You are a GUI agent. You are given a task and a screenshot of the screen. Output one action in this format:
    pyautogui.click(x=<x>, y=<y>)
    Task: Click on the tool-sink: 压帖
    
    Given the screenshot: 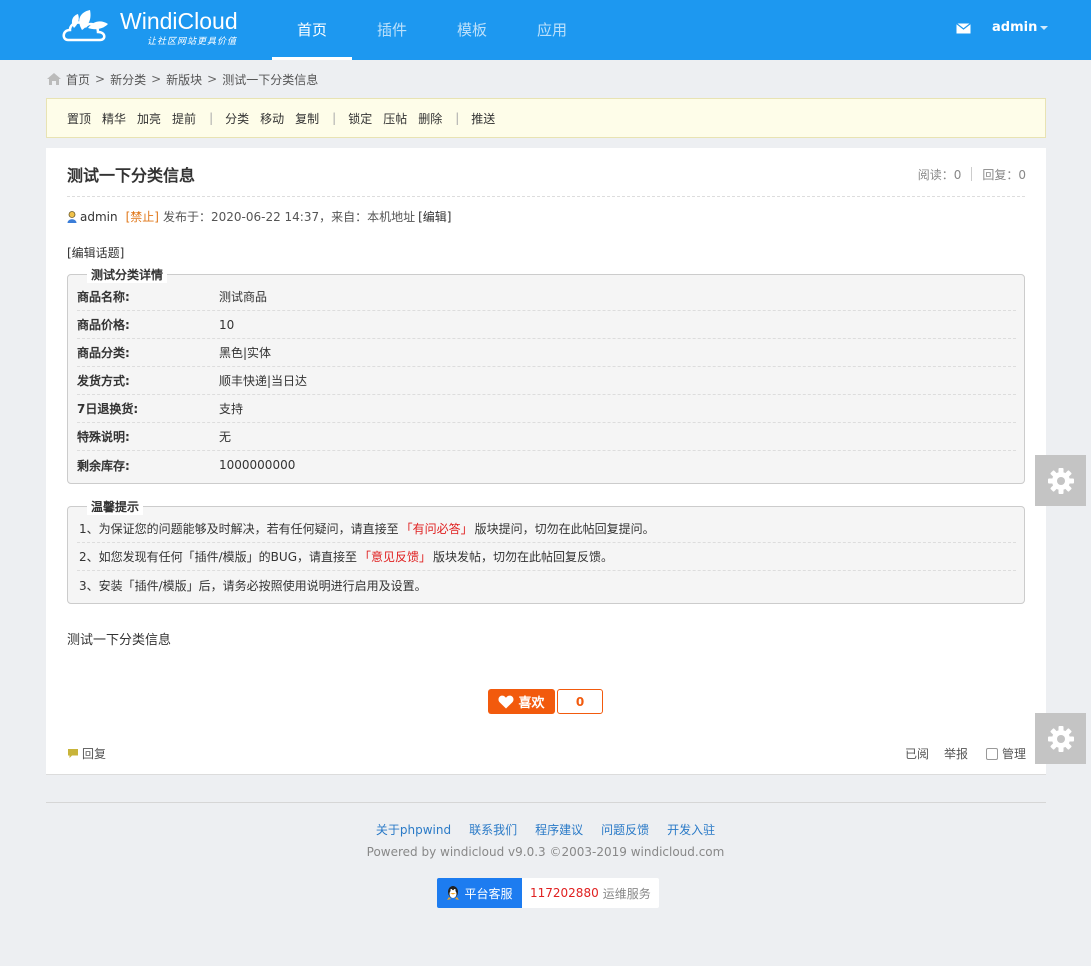 What is the action you would take?
    pyautogui.click(x=395, y=118)
    